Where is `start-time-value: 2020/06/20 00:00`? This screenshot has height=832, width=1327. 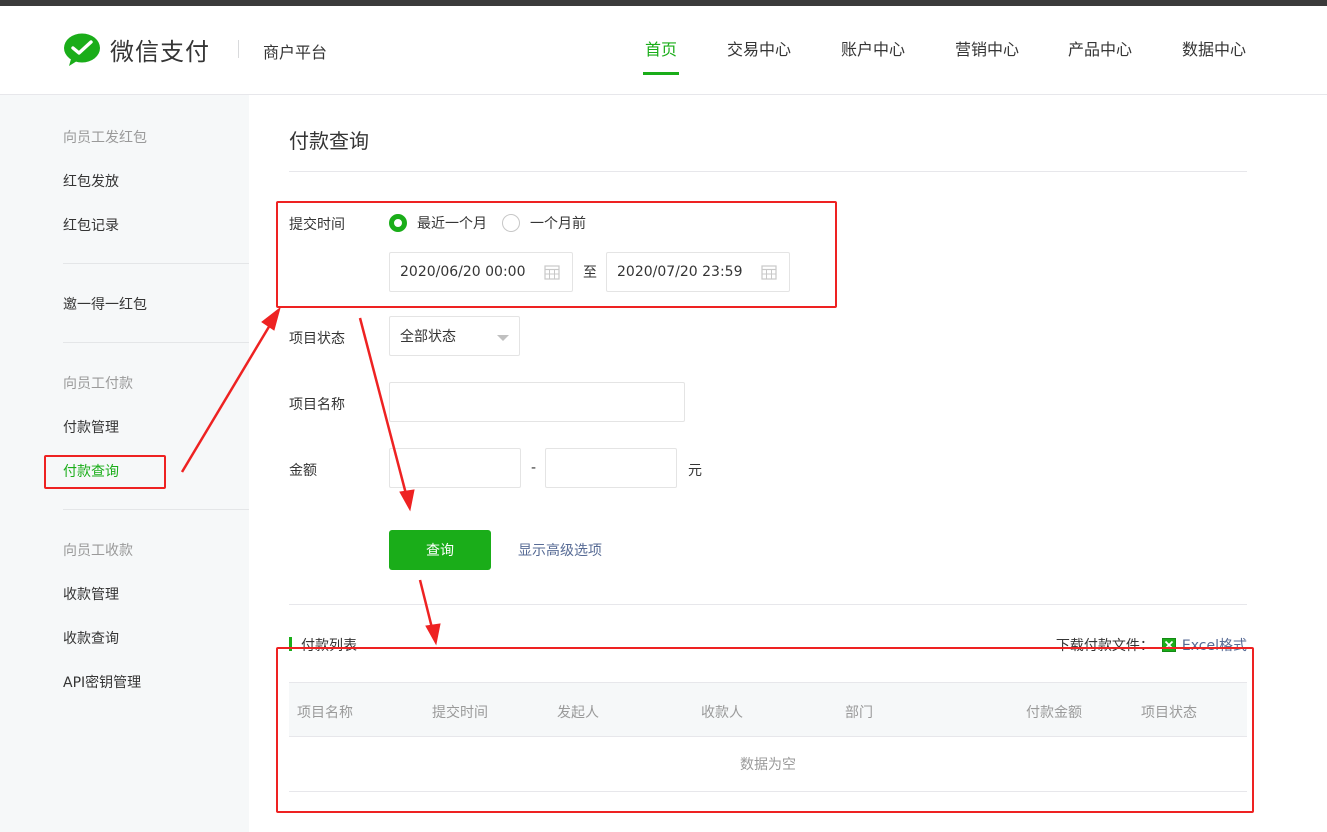 start-time-value: 2020/06/20 00:00 is located at coordinates (463, 272).